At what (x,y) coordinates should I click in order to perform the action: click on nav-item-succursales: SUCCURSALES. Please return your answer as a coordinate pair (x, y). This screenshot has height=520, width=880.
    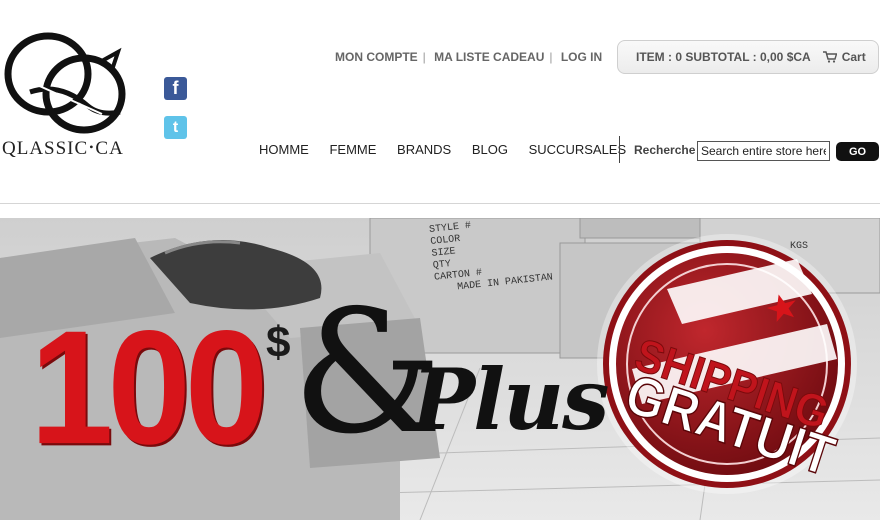
    Looking at the image, I should click on (578, 149).